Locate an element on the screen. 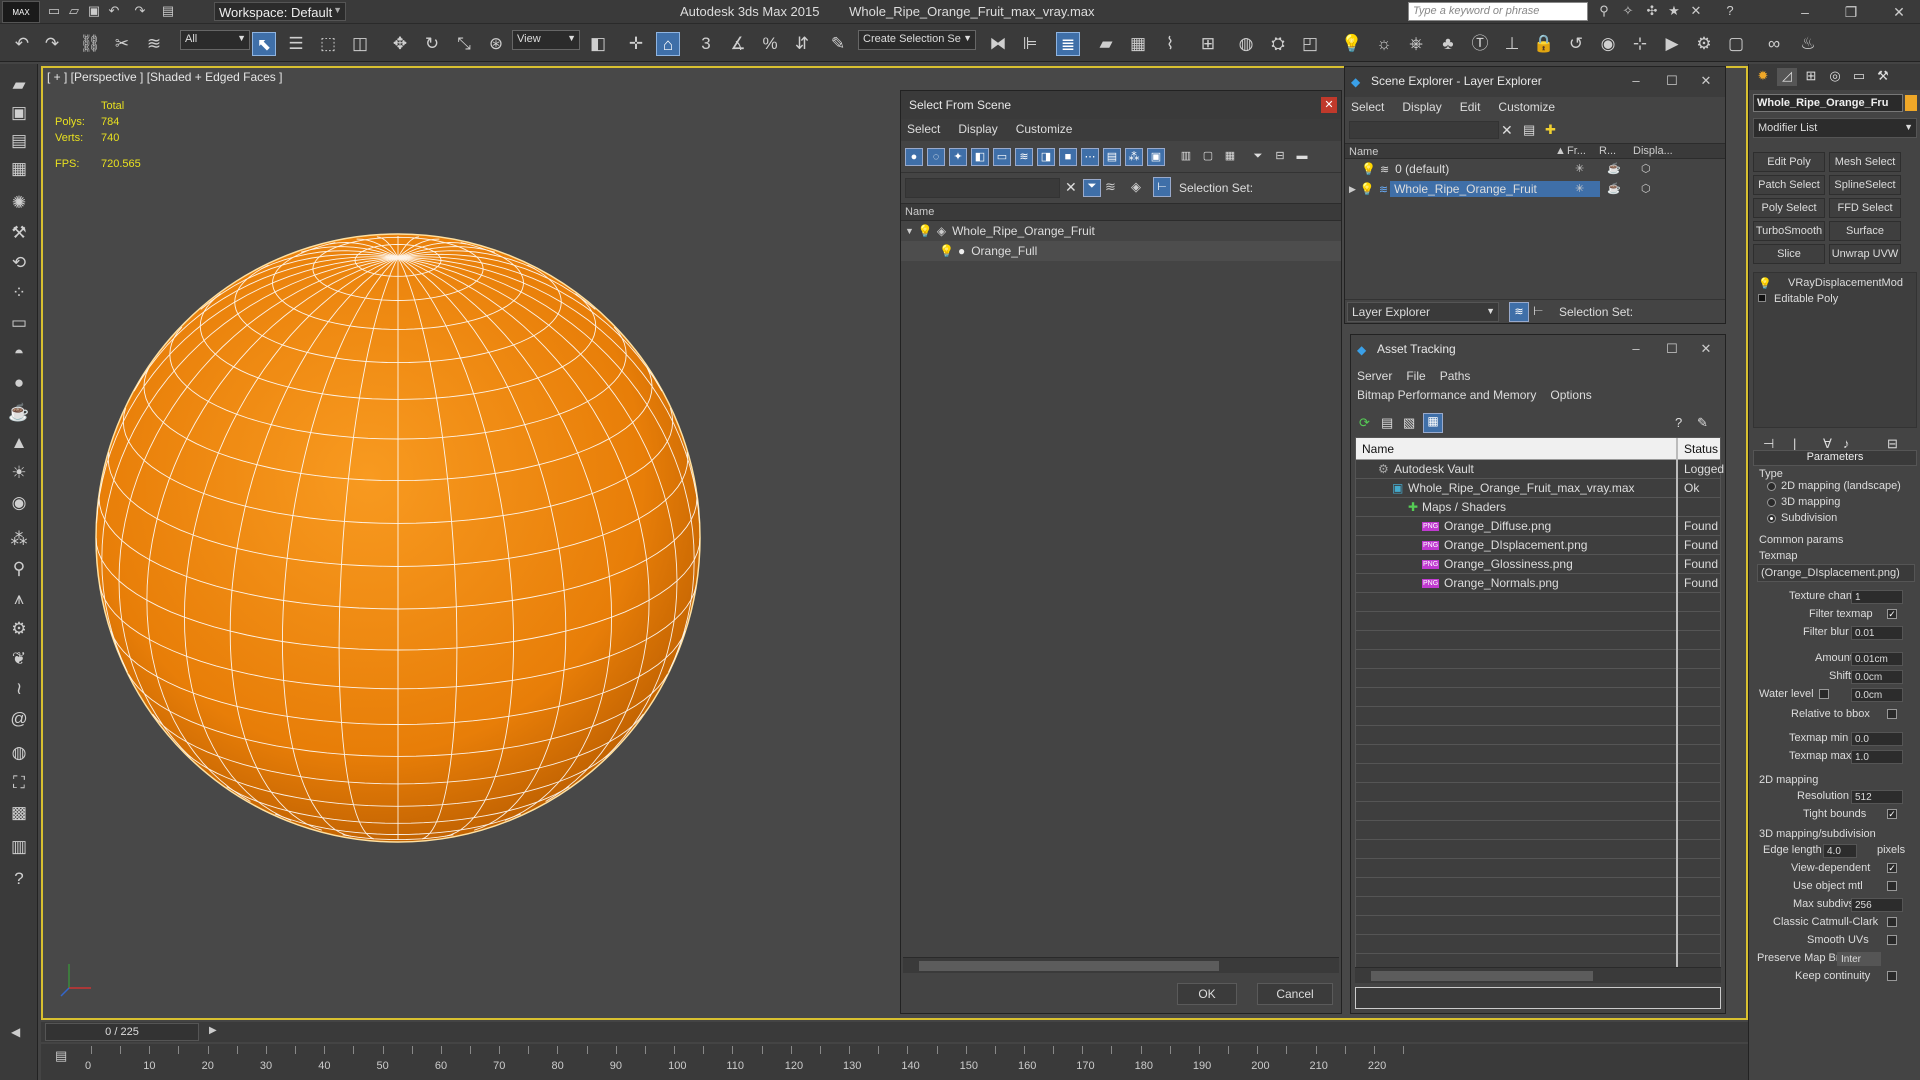  motion-tab-icon: ◎ is located at coordinates (1835, 77).